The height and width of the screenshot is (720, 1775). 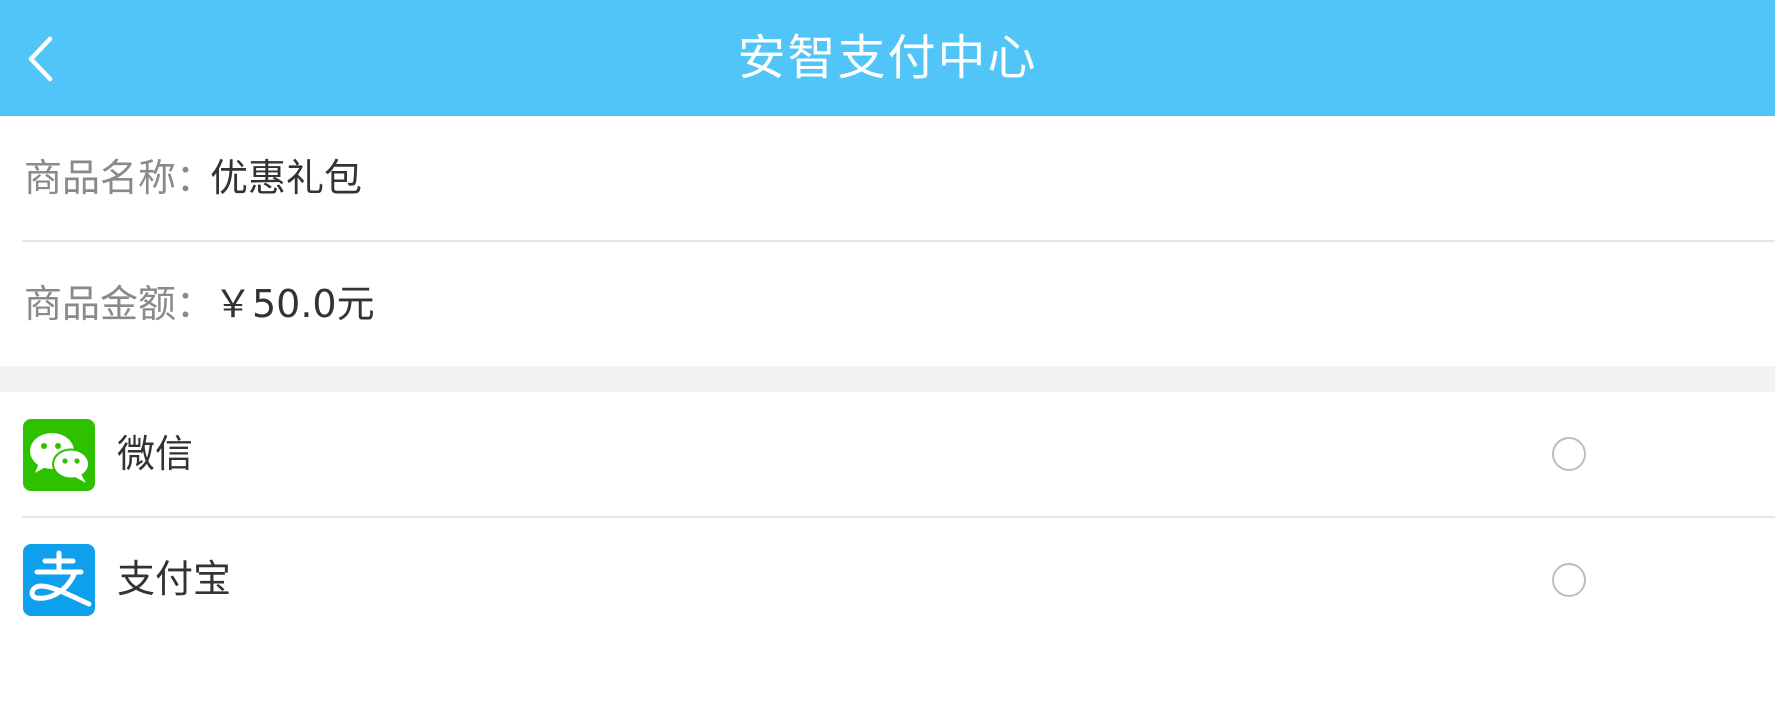 I want to click on wechat-icon, so click(x=59, y=455).